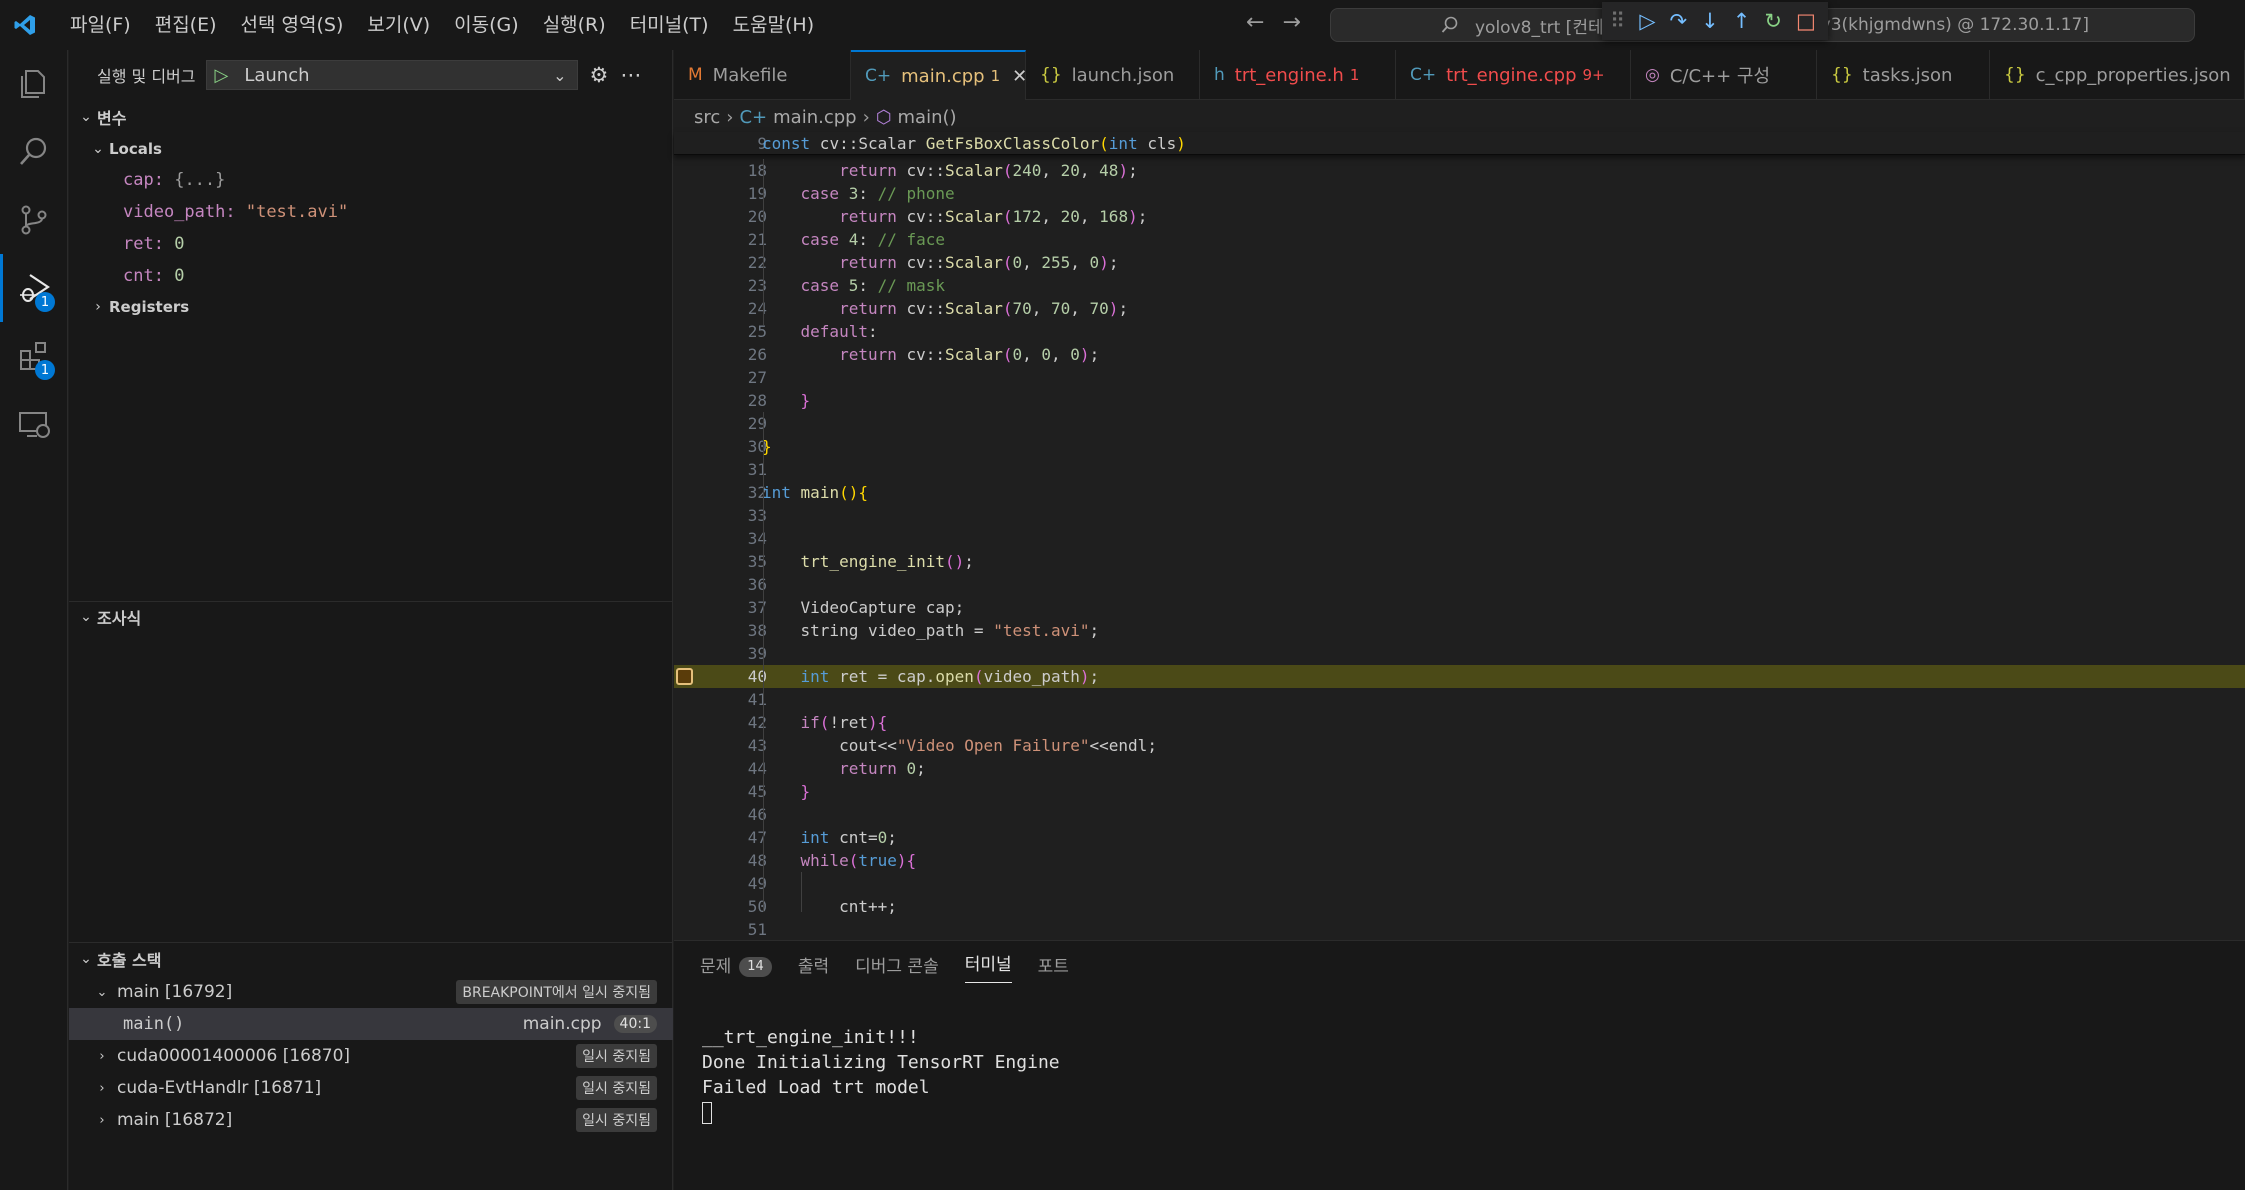 The image size is (2245, 1190). What do you see at coordinates (813, 967) in the screenshot?
I see `tab-output: 출력` at bounding box center [813, 967].